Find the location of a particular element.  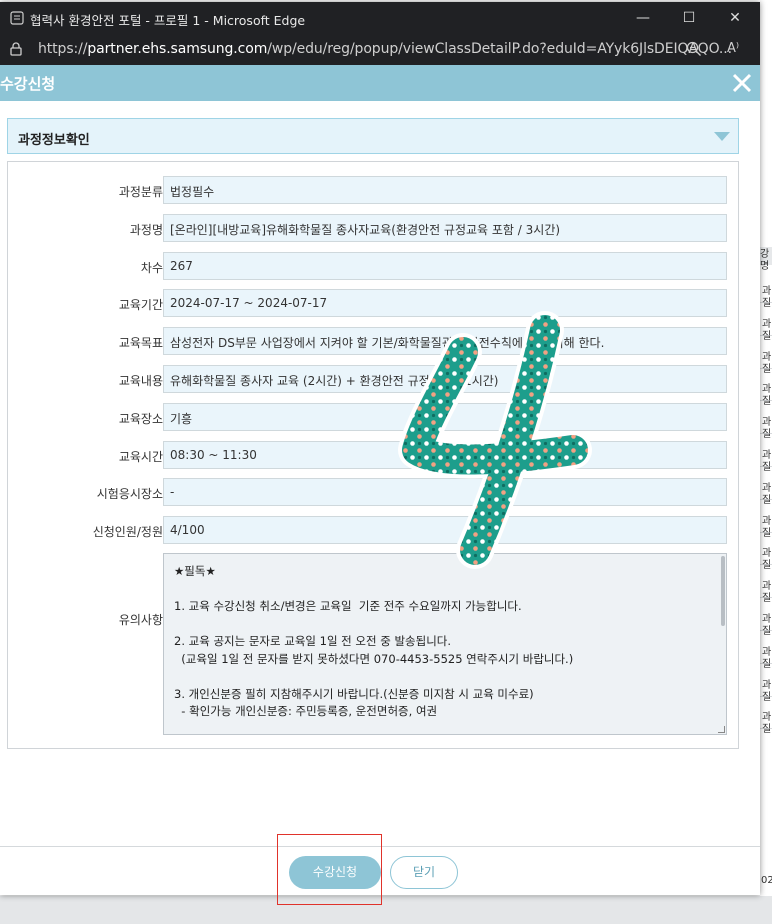

form-row: 차수 267 is located at coordinates (373, 265).